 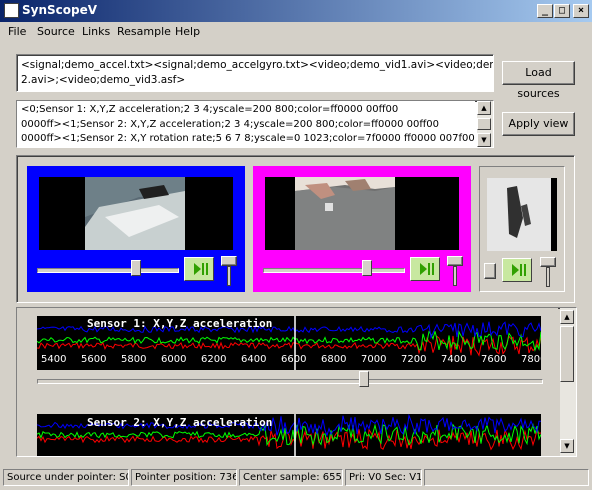 I want to click on status-pri-sec: Pri: V0 Sec: V1, so click(x=383, y=477).